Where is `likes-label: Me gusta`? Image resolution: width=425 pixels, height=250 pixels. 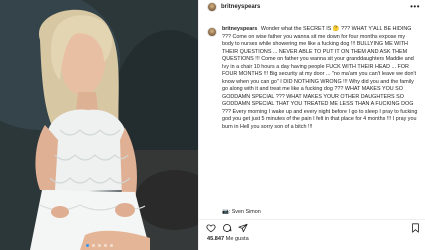
likes-label: Me gusta is located at coordinates (237, 239).